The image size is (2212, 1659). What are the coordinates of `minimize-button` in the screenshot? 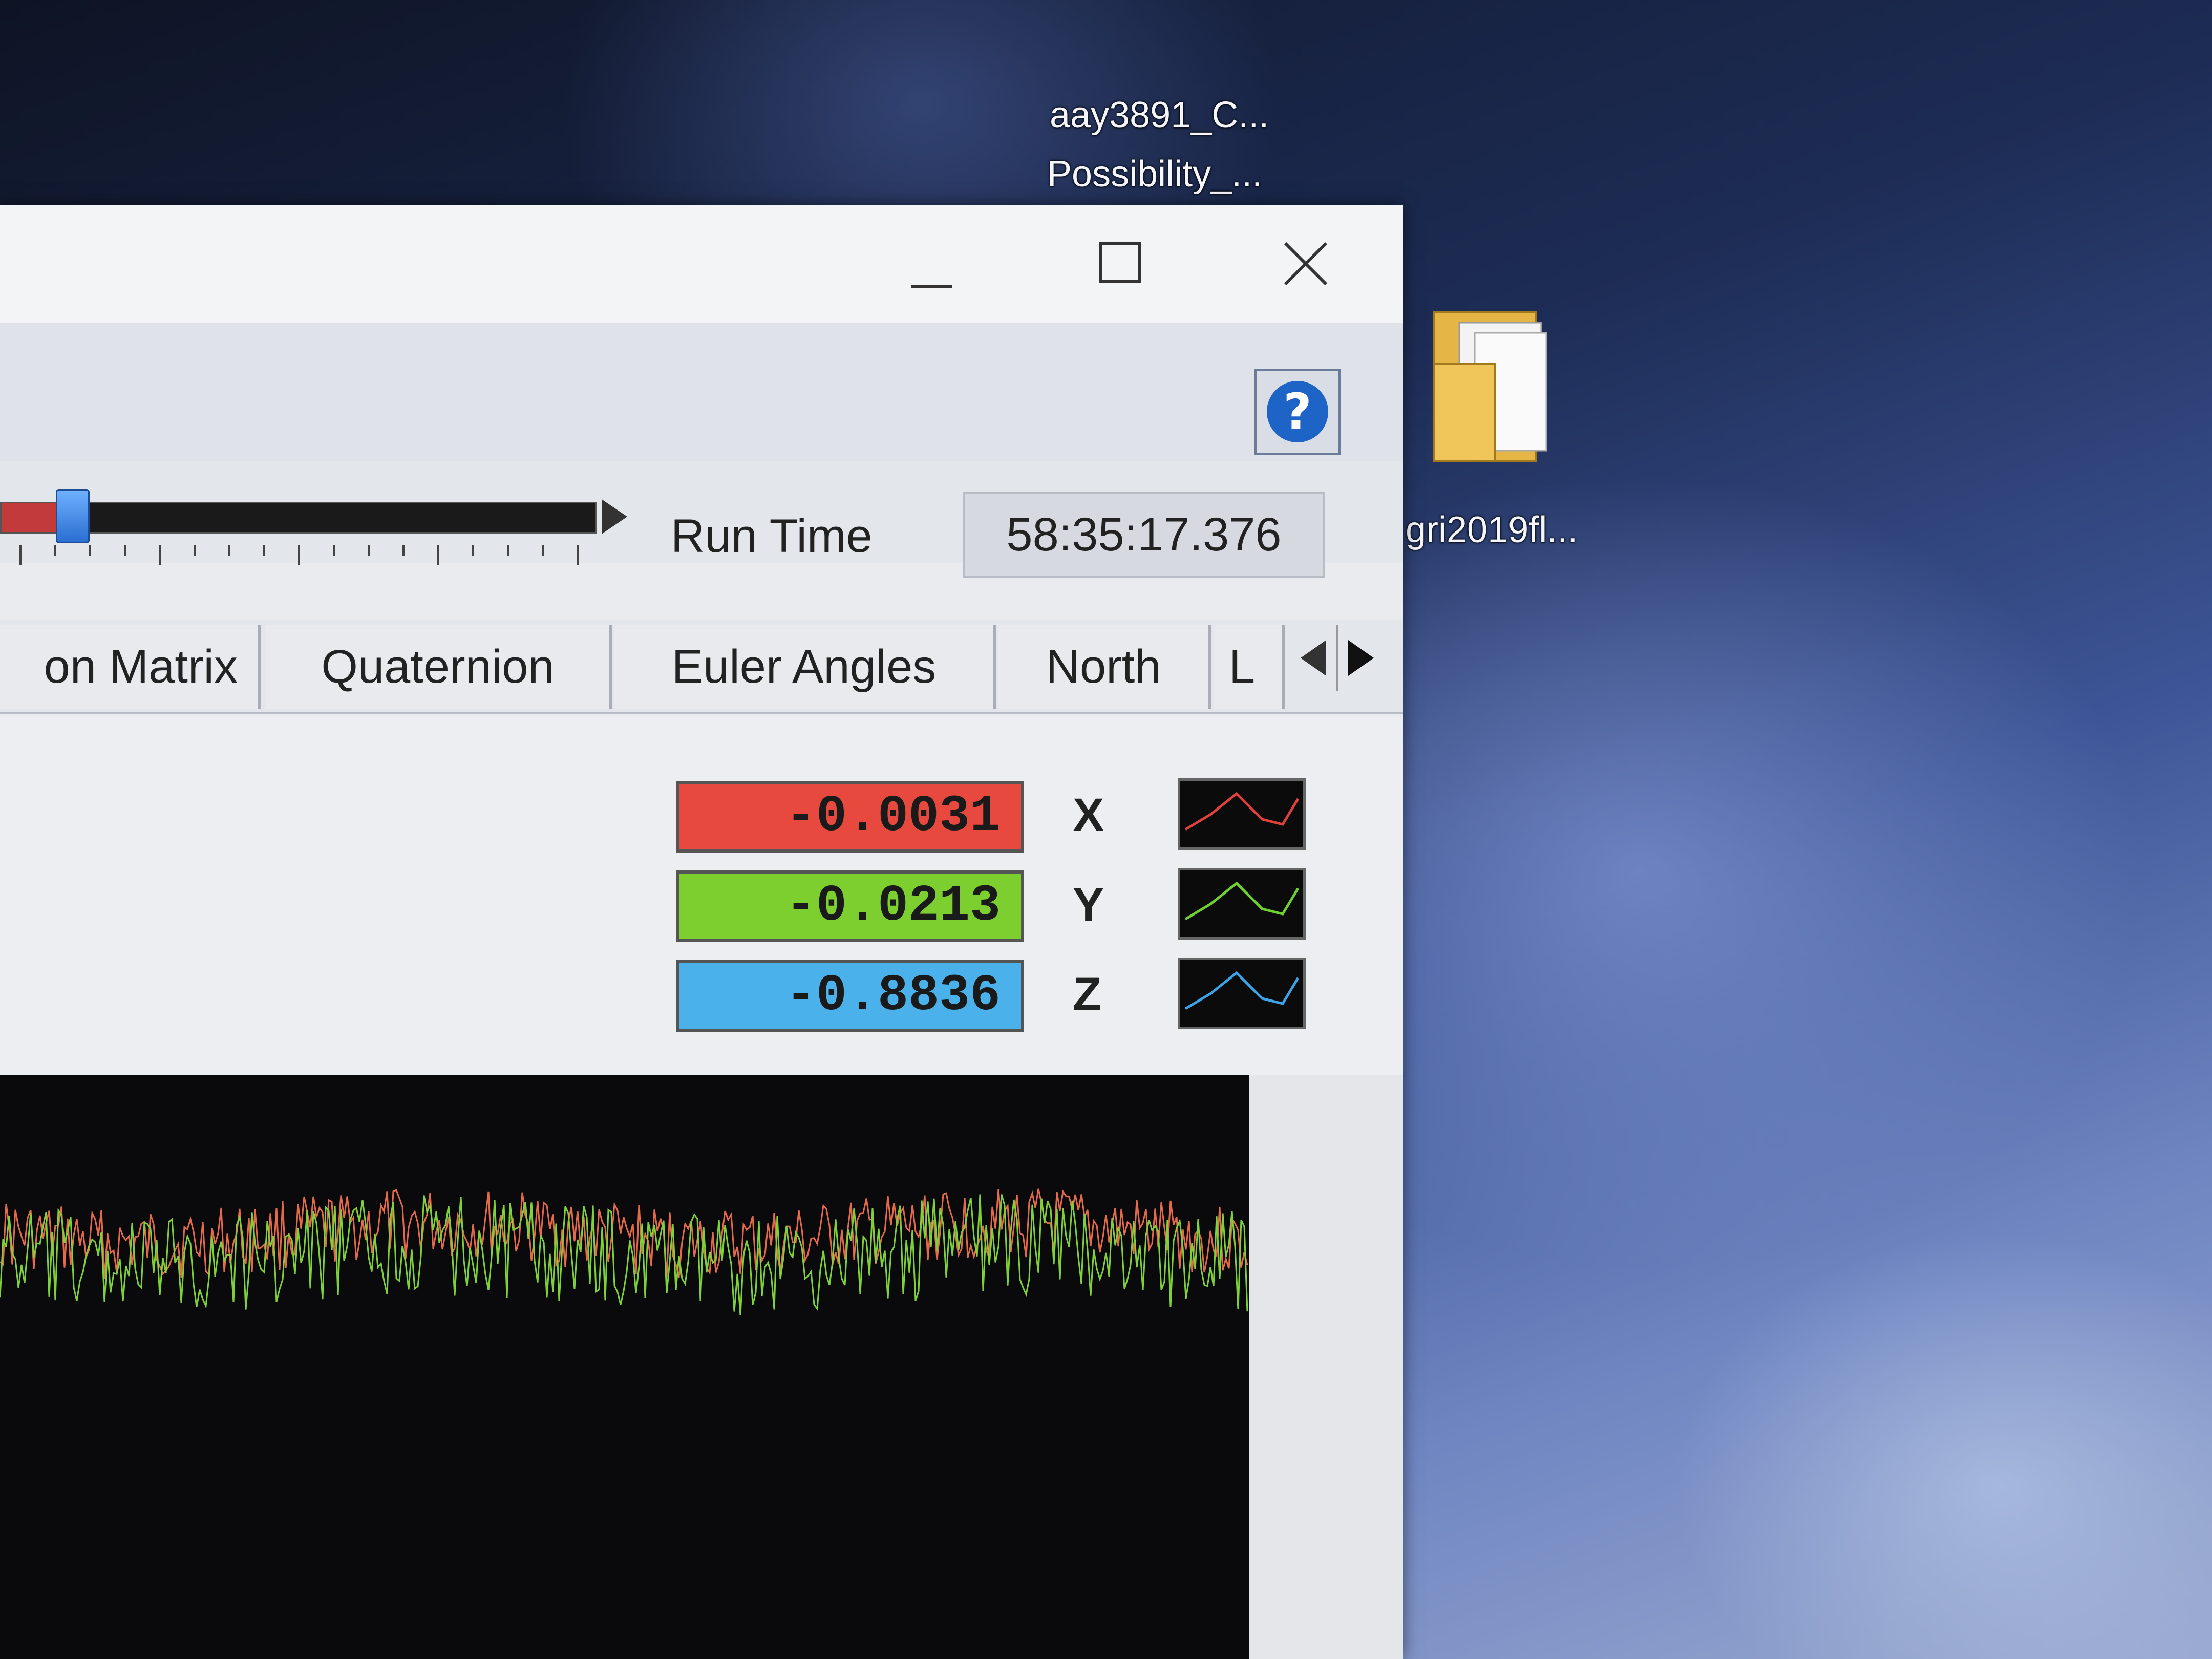 It's located at (932, 266).